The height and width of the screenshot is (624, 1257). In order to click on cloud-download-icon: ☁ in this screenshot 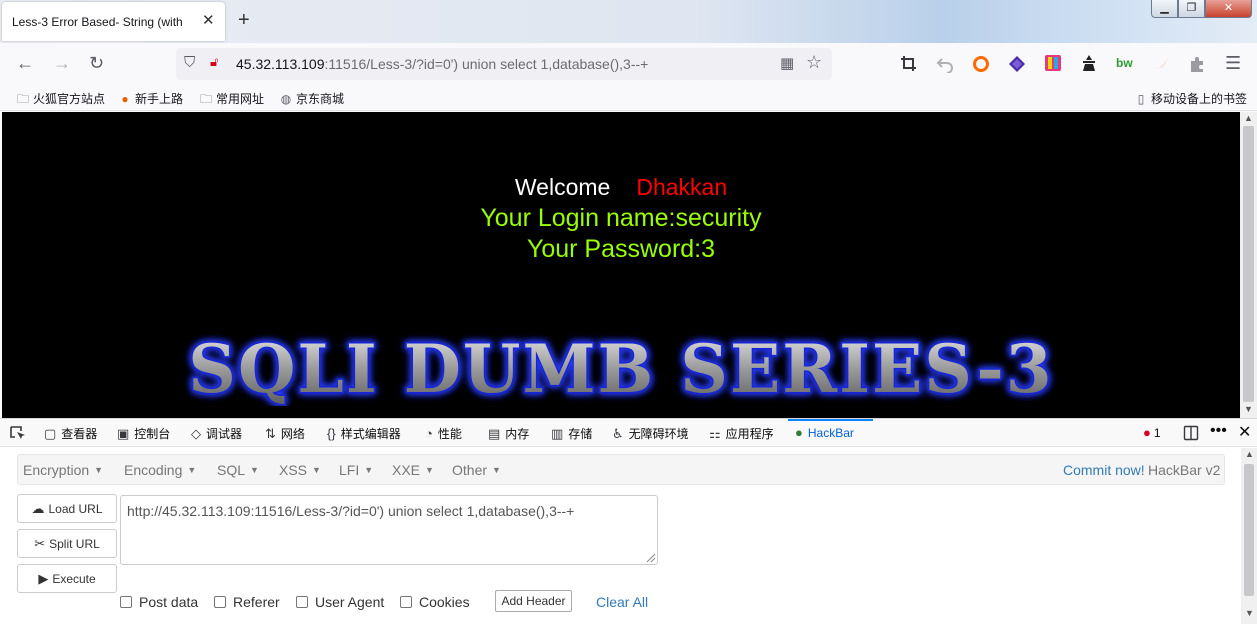, I will do `click(38, 508)`.